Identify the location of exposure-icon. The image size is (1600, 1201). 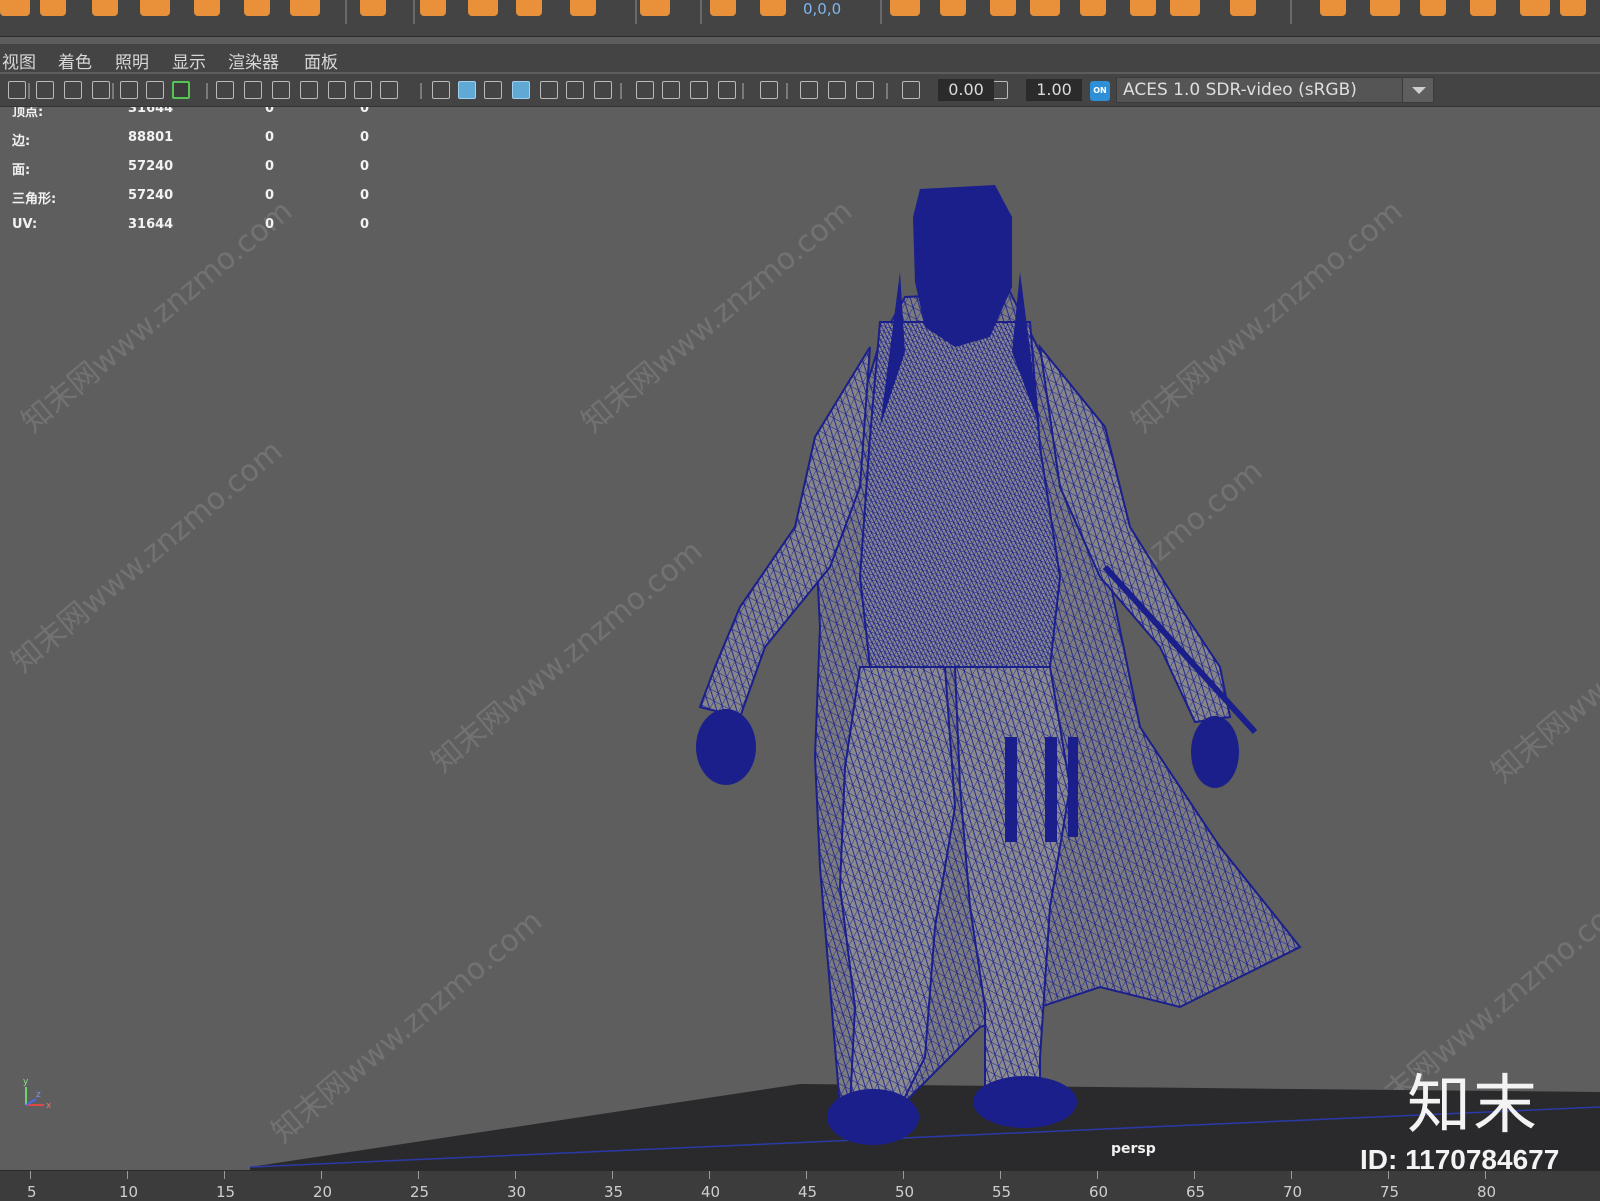
(911, 90).